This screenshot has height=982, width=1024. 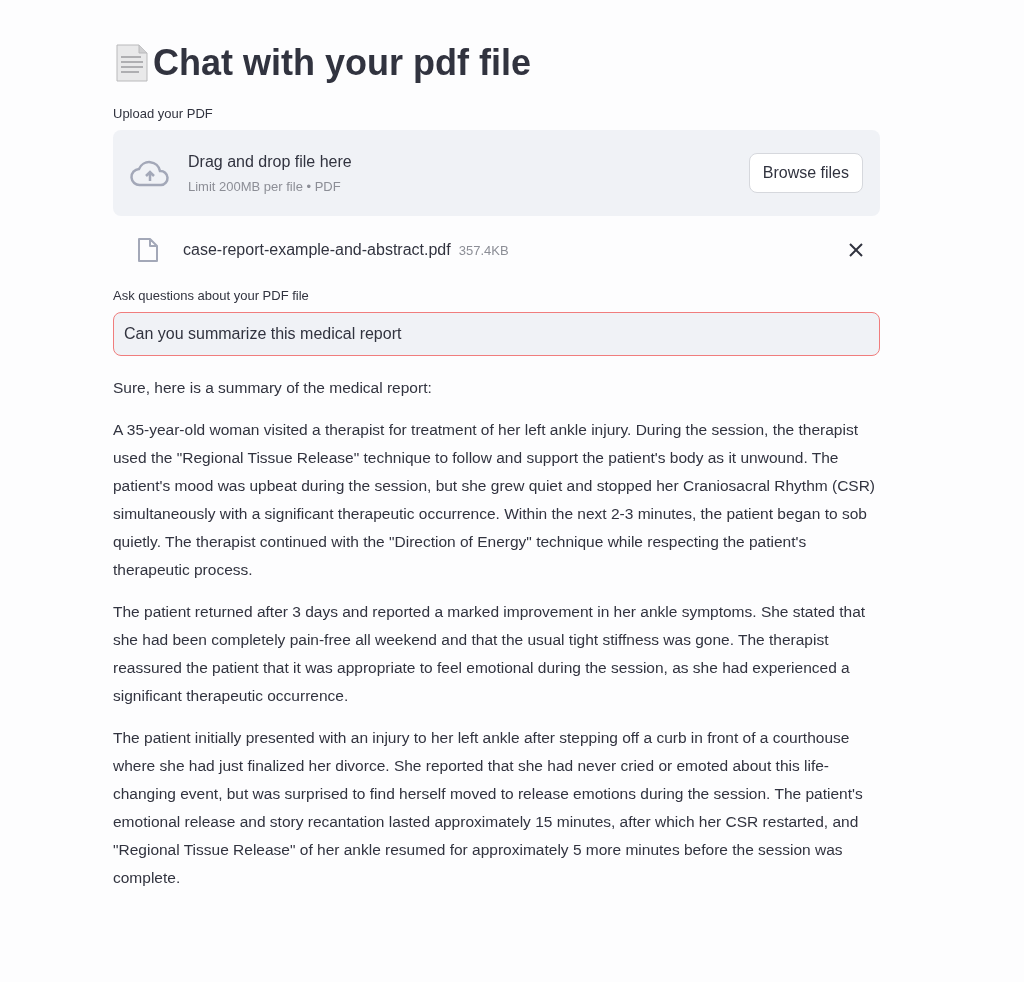 What do you see at coordinates (805, 173) in the screenshot?
I see `browse-files-button: Browse files` at bounding box center [805, 173].